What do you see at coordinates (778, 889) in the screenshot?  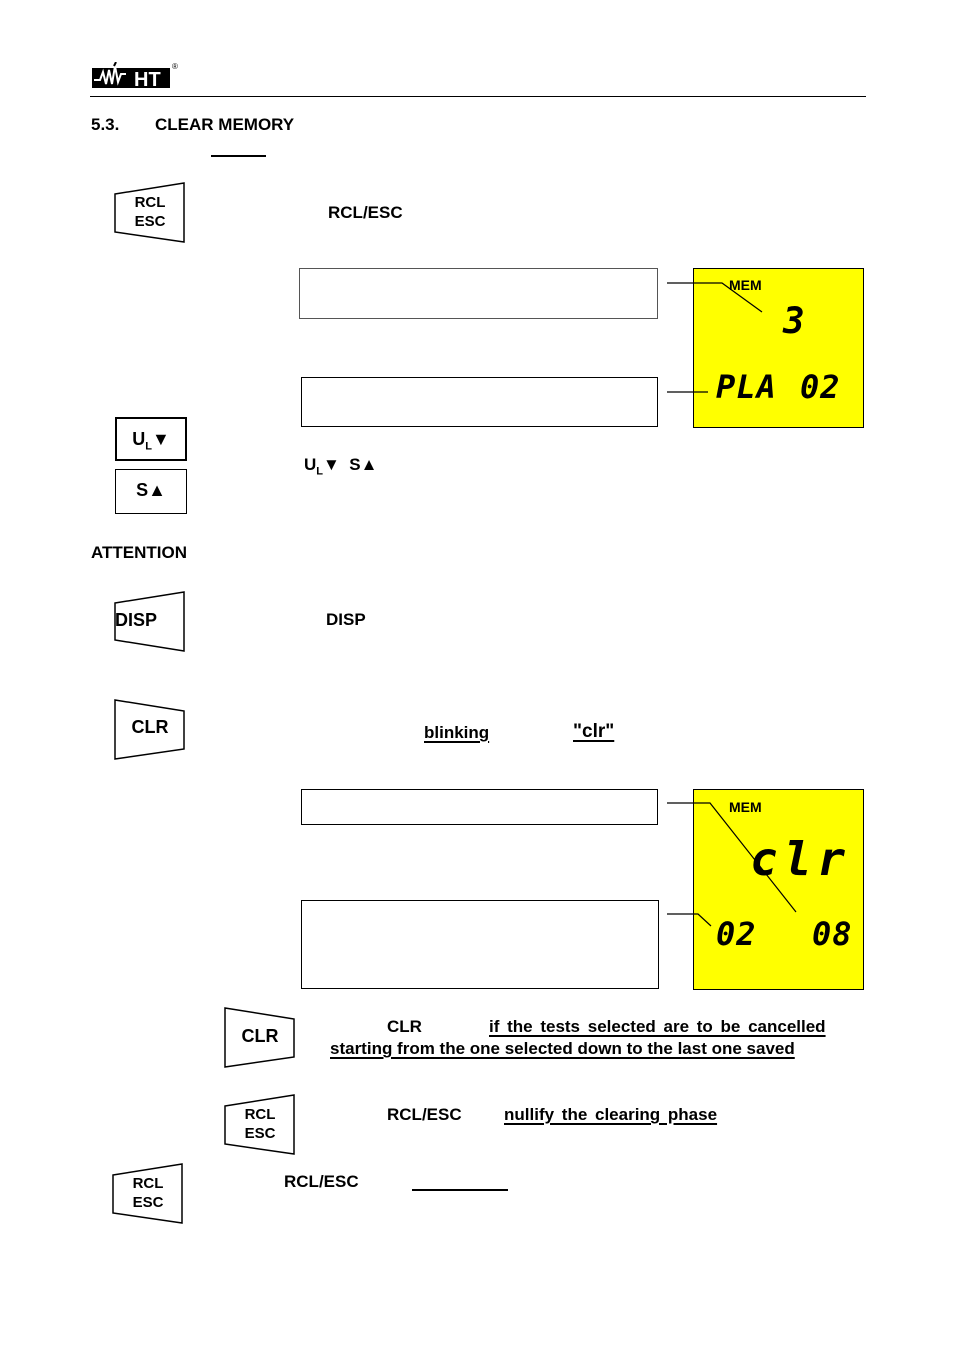 I see `lcd-display-2: MEM clr 02 08` at bounding box center [778, 889].